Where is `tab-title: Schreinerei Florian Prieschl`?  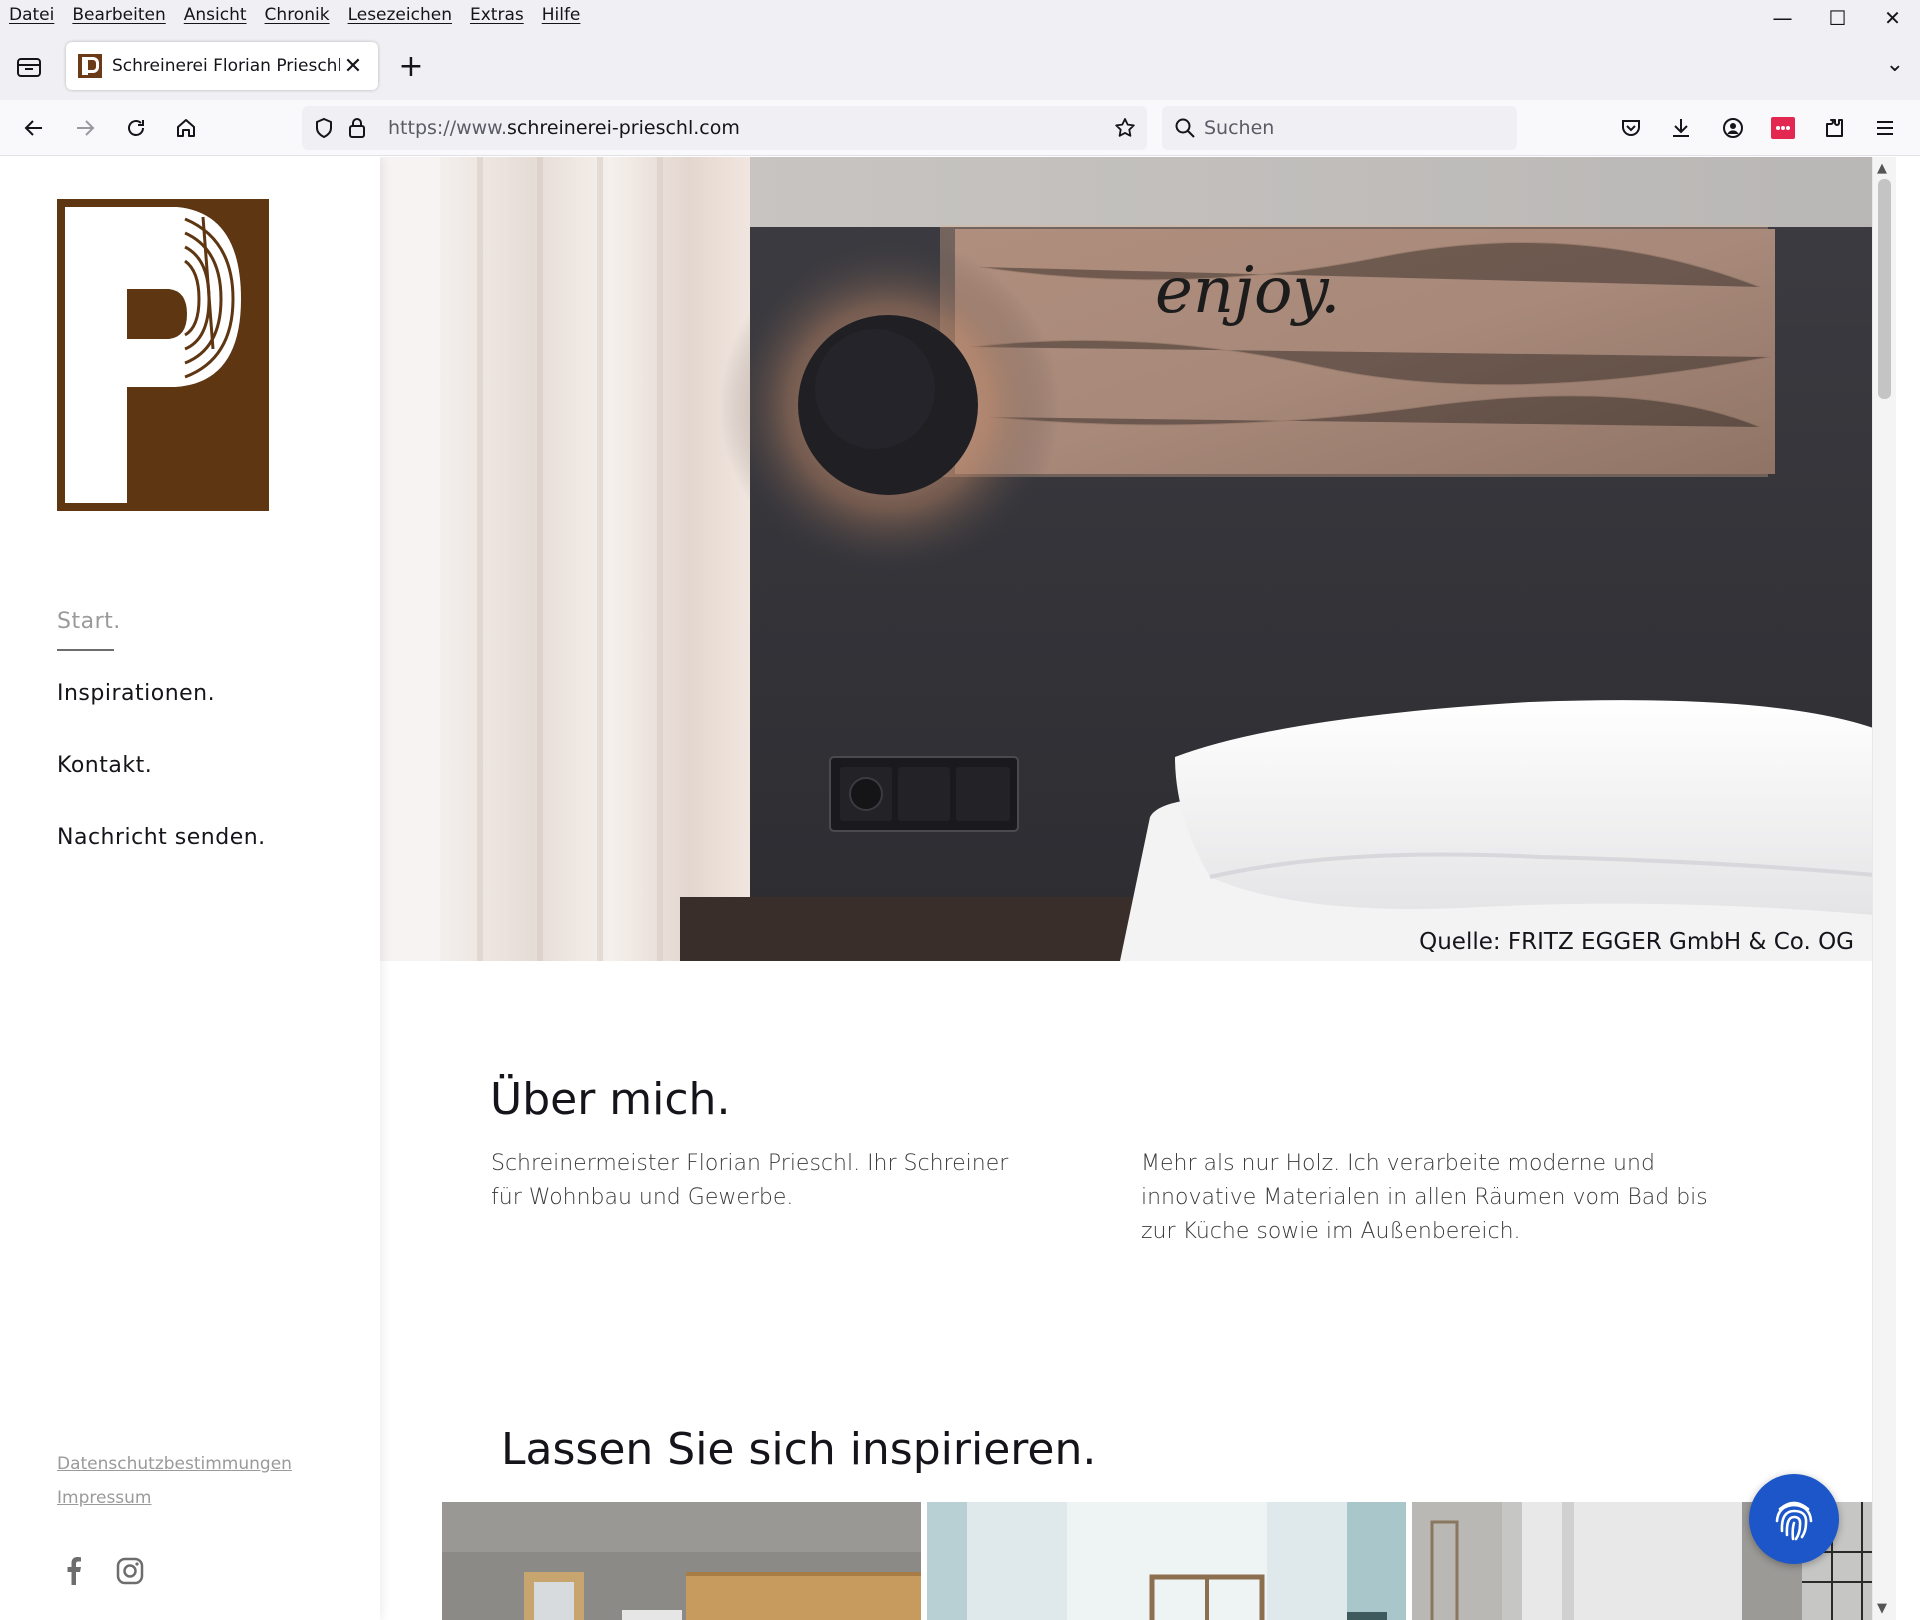
tab-title: Schreinerei Florian Prieschl is located at coordinates (226, 66).